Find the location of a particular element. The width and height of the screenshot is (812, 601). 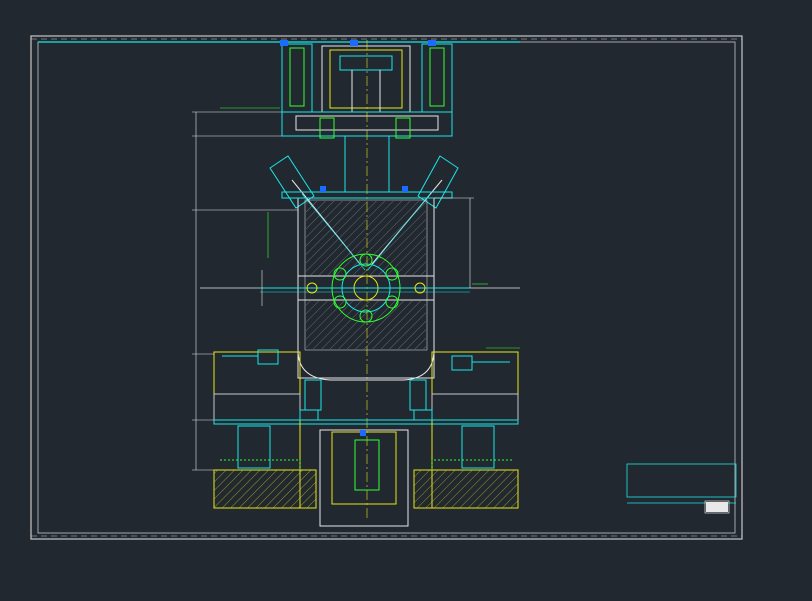

title-block-stamp is located at coordinates (717, 507).